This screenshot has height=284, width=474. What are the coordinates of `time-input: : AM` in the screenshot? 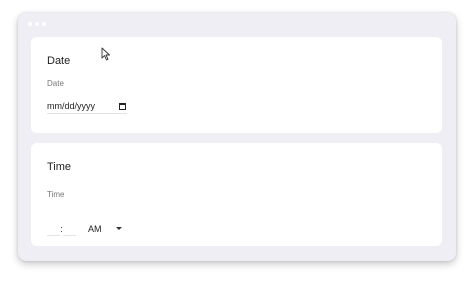 It's located at (84, 228).